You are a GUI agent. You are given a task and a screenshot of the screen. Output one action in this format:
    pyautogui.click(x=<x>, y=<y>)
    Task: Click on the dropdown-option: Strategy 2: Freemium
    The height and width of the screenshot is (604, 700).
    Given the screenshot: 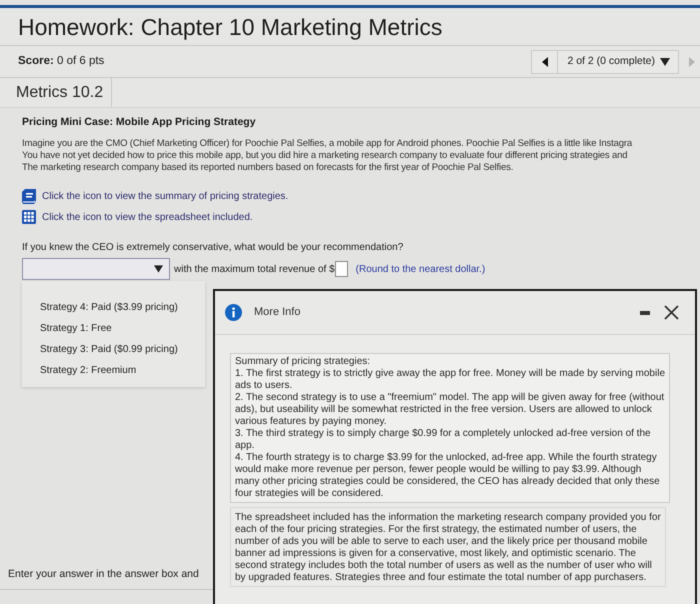 What is the action you would take?
    pyautogui.click(x=113, y=370)
    